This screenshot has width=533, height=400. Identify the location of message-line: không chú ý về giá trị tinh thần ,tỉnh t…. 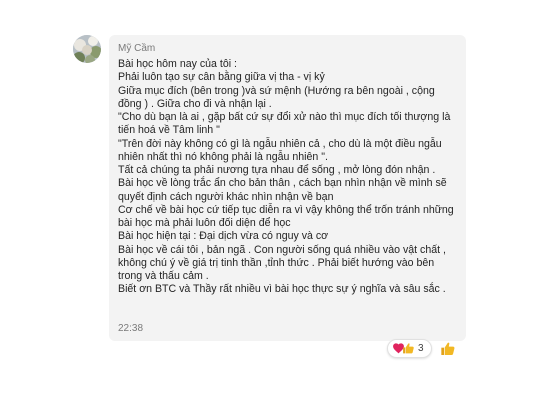
(276, 262).